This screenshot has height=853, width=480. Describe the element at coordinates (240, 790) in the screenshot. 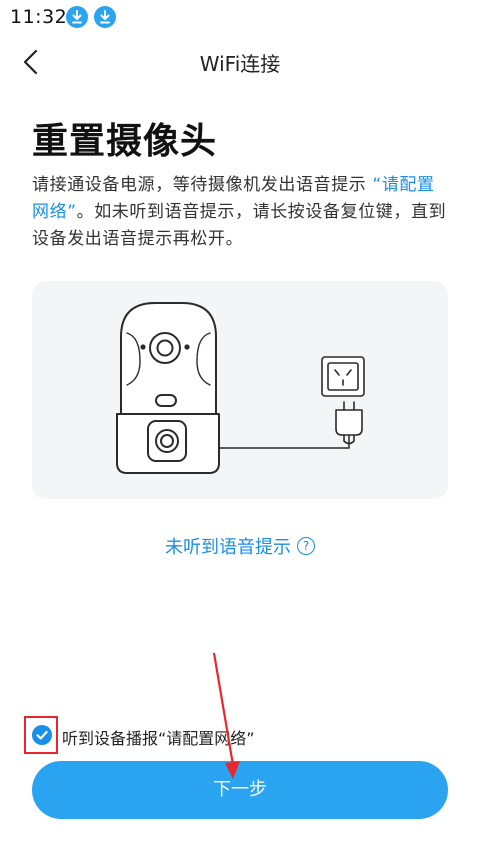

I see `next-button: 下一步` at that location.